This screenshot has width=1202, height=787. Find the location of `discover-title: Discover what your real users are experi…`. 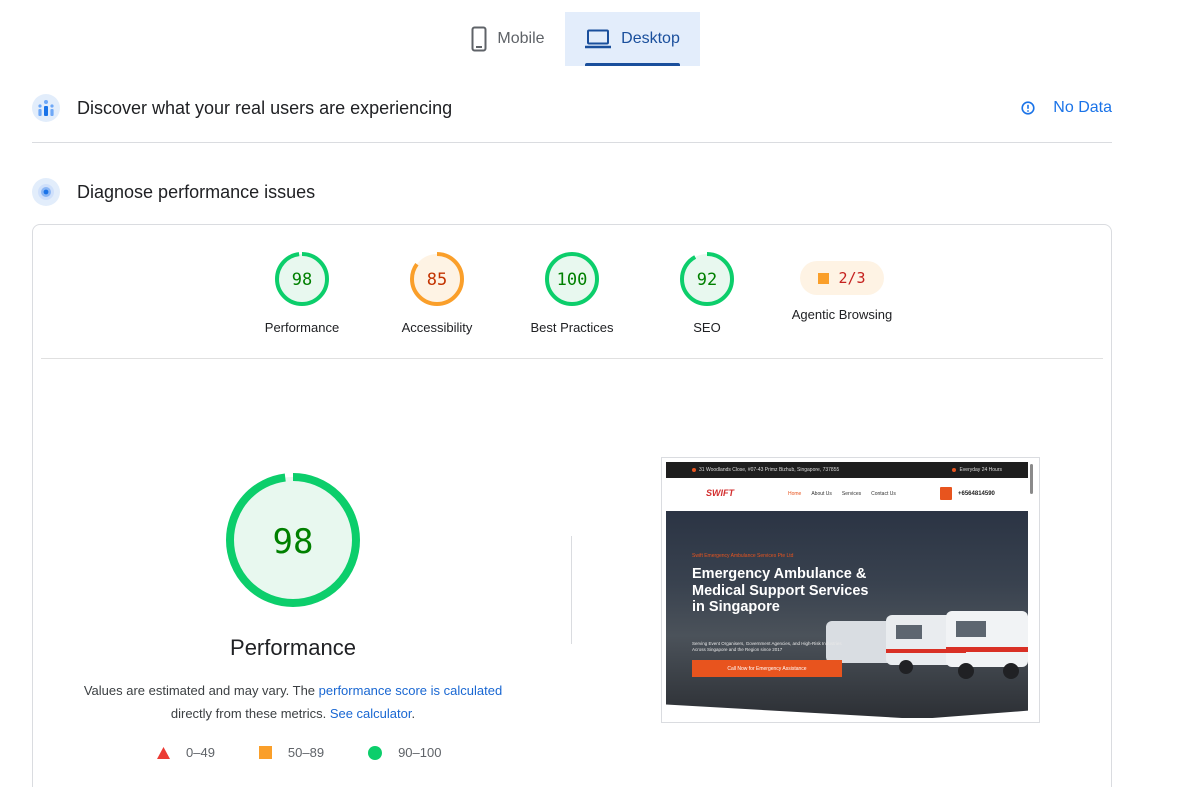

discover-title: Discover what your real users are experi… is located at coordinates (265, 107).